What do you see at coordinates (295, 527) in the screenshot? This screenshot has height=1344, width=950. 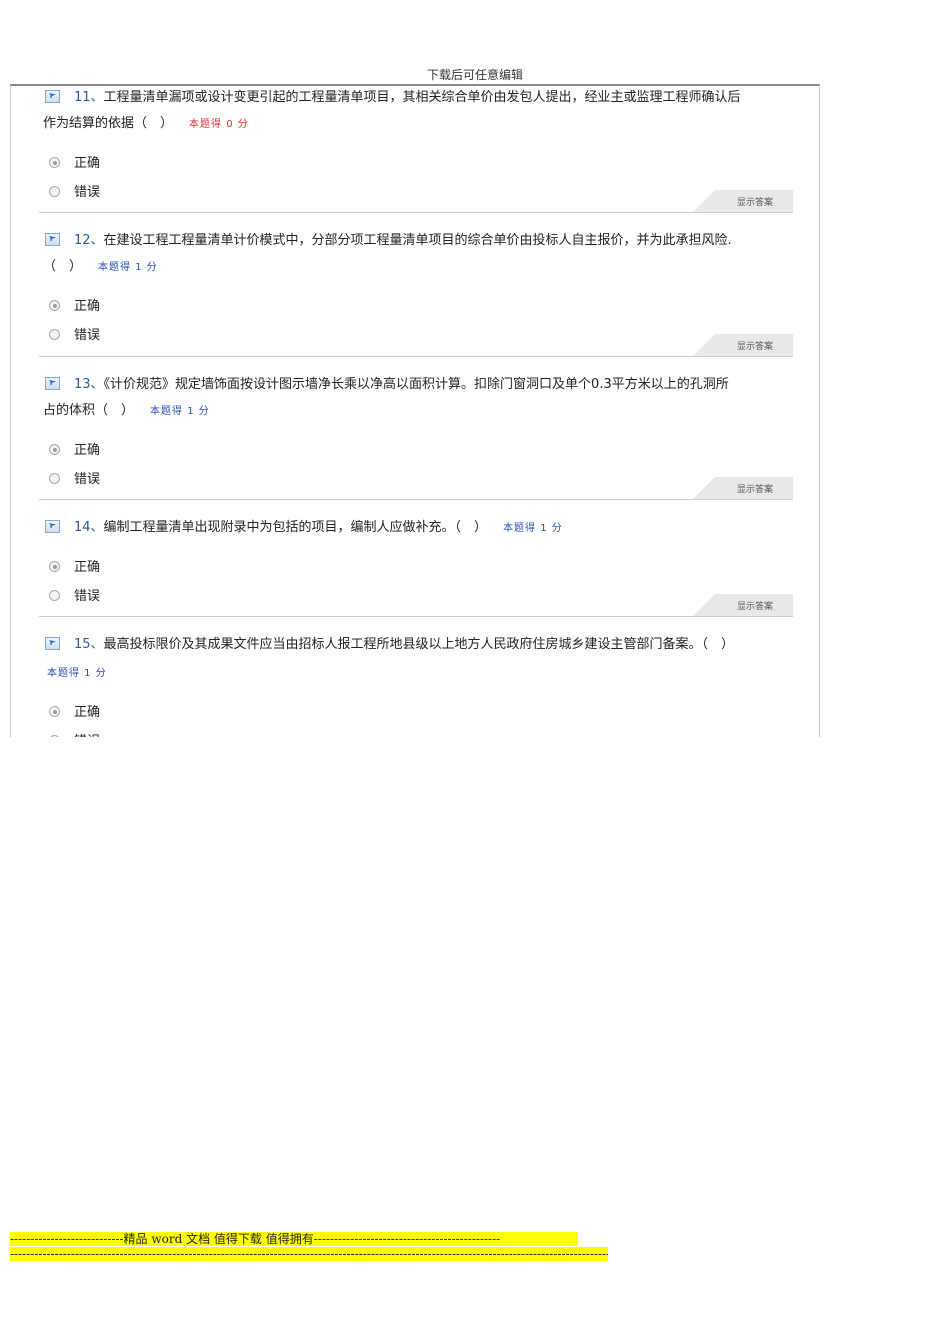 I see `question-text: 编制工程量清单出现附录中为包括的项目，编制人应做补充。（ ）` at bounding box center [295, 527].